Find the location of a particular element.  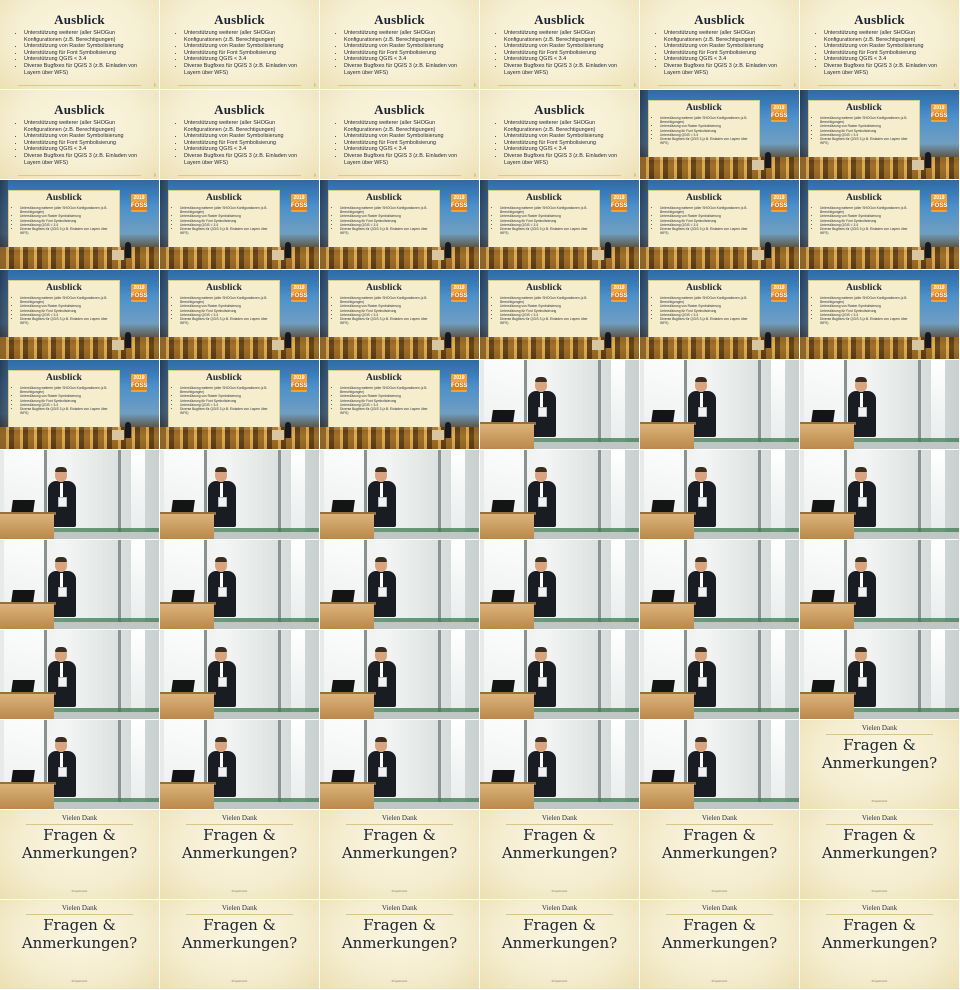

window-pane is located at coordinates (618, 764).